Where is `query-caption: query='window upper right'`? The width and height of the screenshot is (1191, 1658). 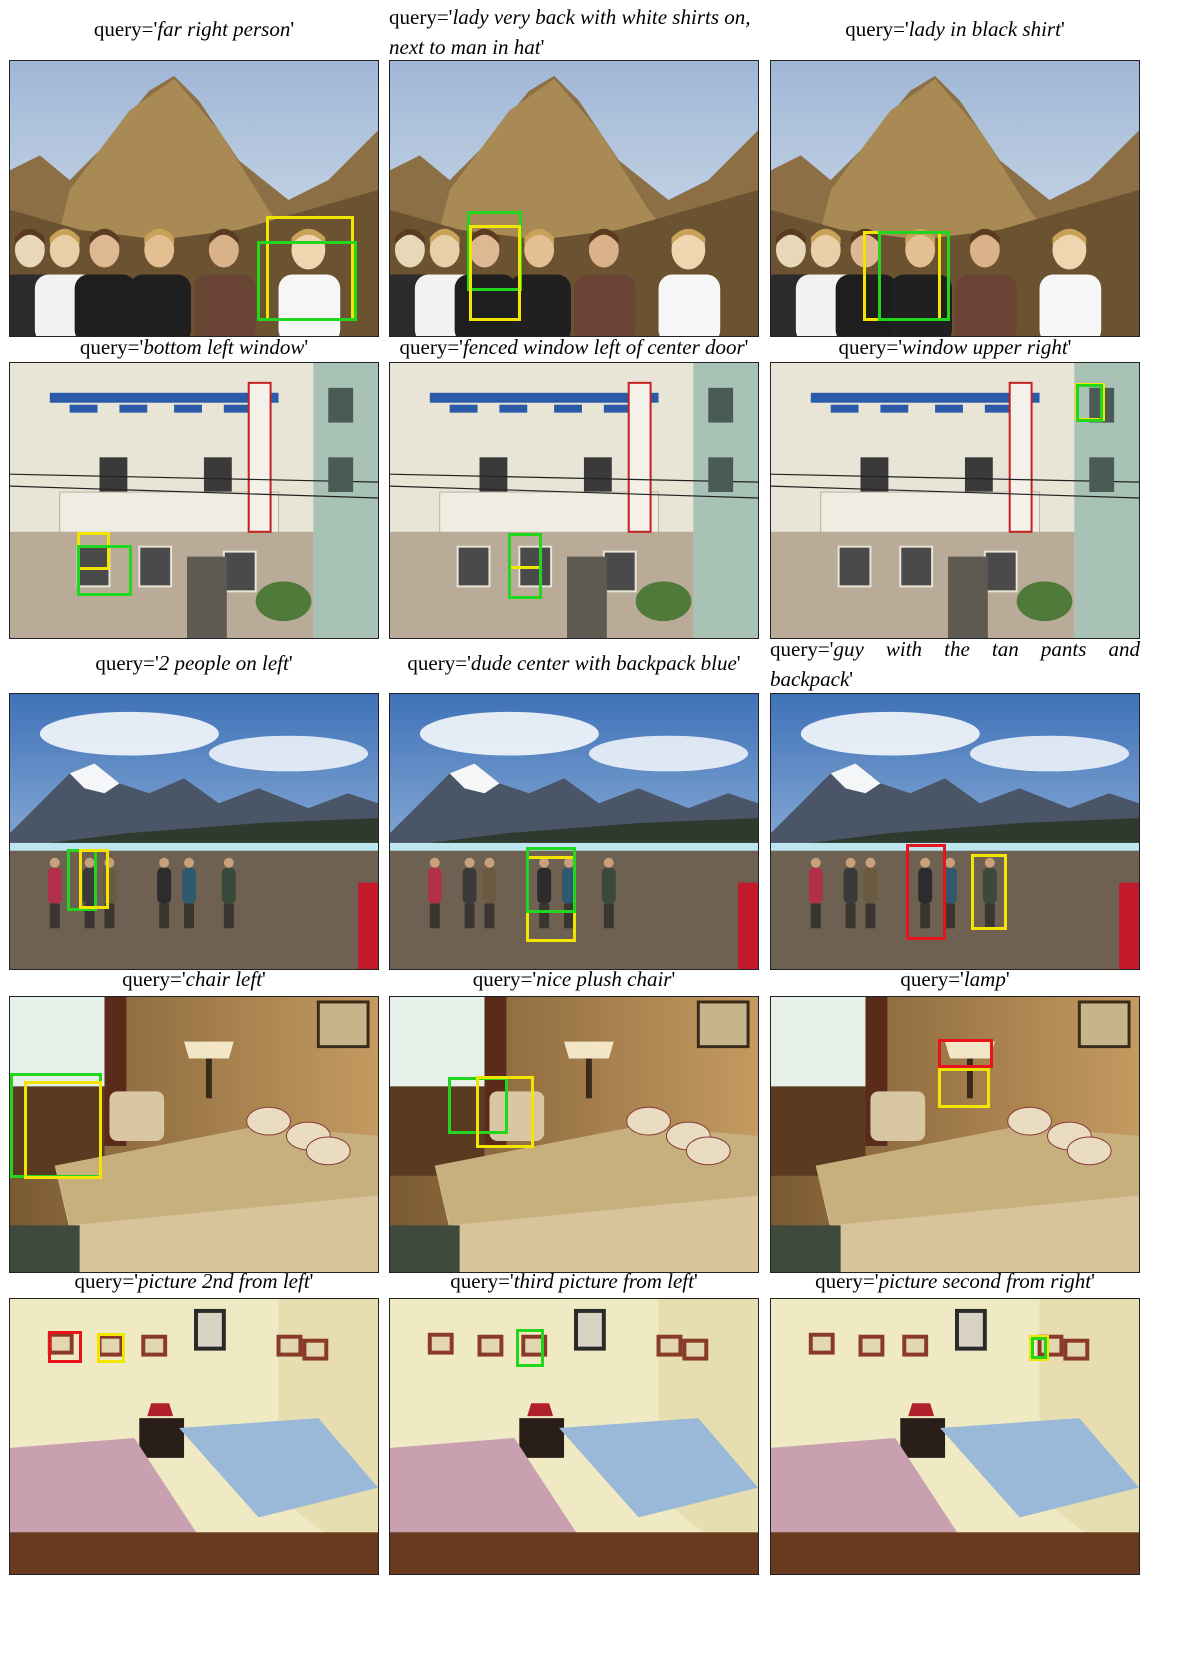
query-caption: query='window upper right' is located at coordinates (955, 347).